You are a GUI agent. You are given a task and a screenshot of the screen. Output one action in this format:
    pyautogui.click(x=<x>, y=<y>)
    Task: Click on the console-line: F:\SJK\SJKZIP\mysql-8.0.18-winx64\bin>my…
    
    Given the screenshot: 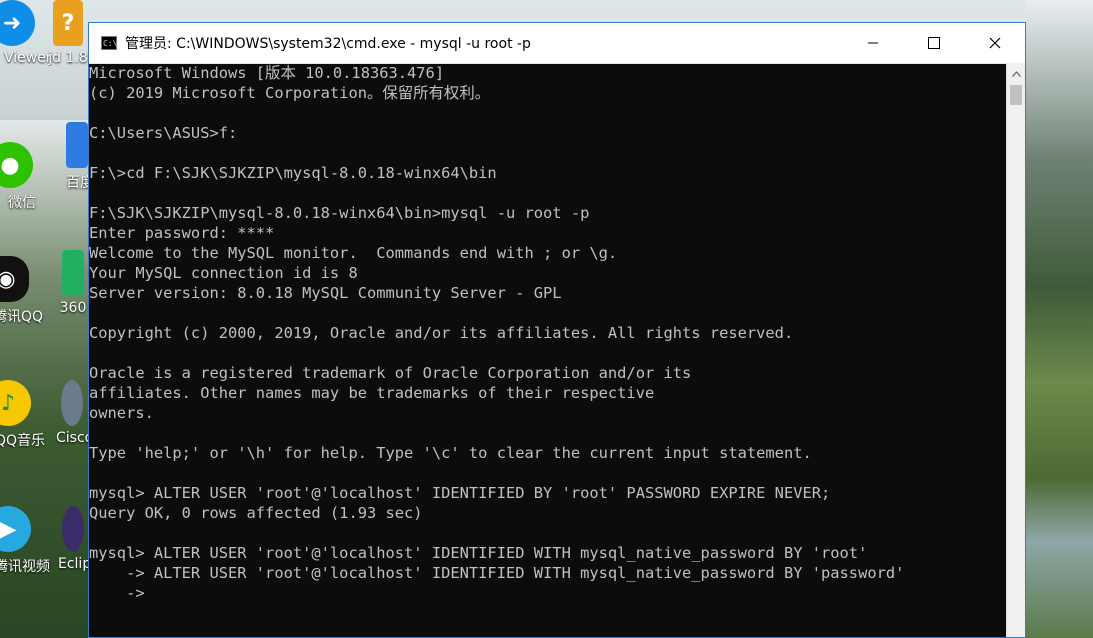 What is the action you would take?
    pyautogui.click(x=339, y=213)
    